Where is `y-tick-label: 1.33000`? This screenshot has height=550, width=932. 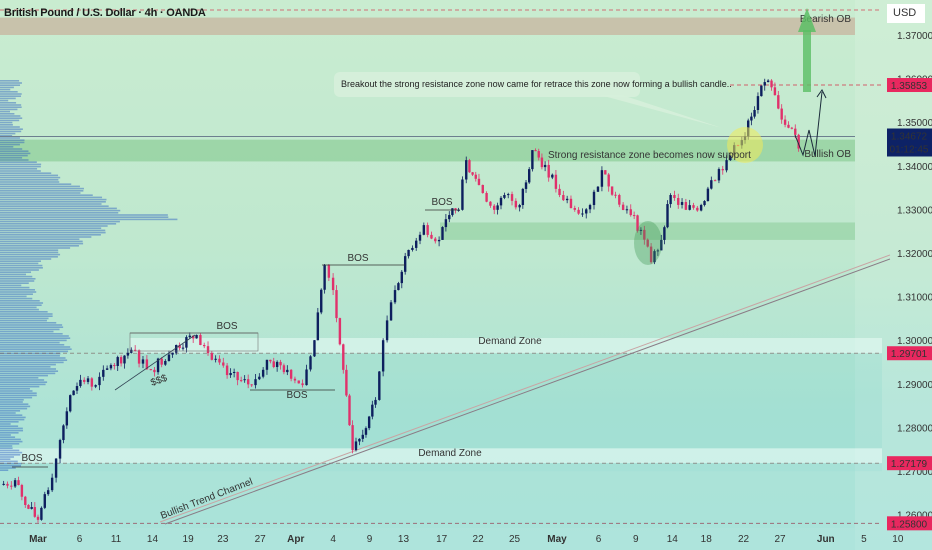 y-tick-label: 1.33000 is located at coordinates (914, 210).